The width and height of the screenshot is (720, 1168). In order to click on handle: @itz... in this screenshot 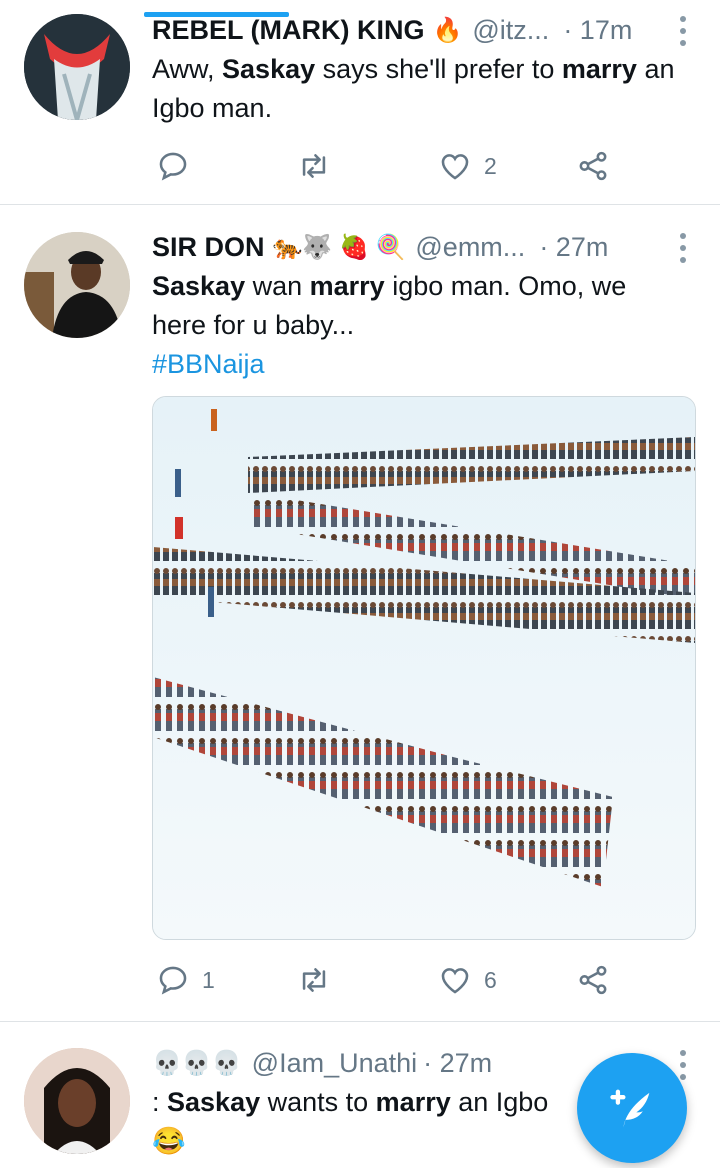, I will do `click(510, 30)`.